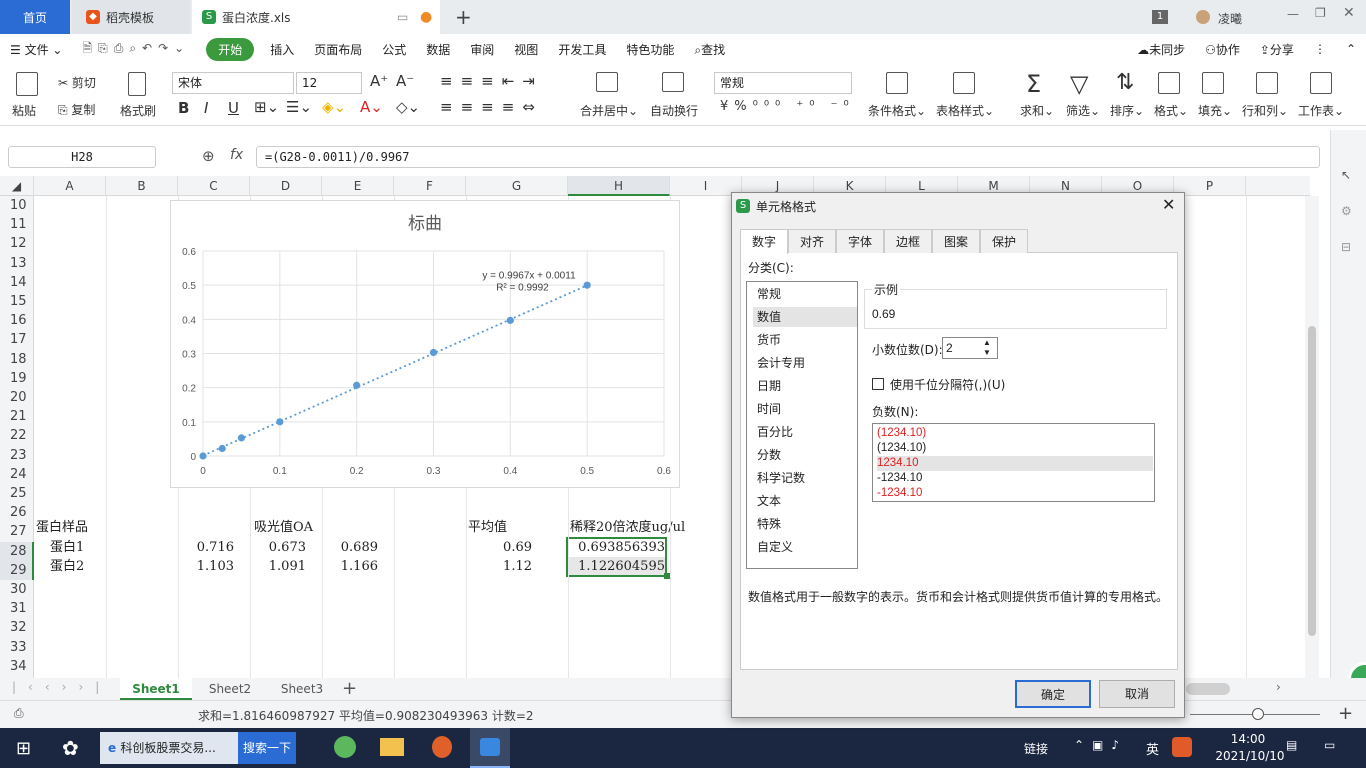  I want to click on more-icon: ⋮, so click(1320, 49).